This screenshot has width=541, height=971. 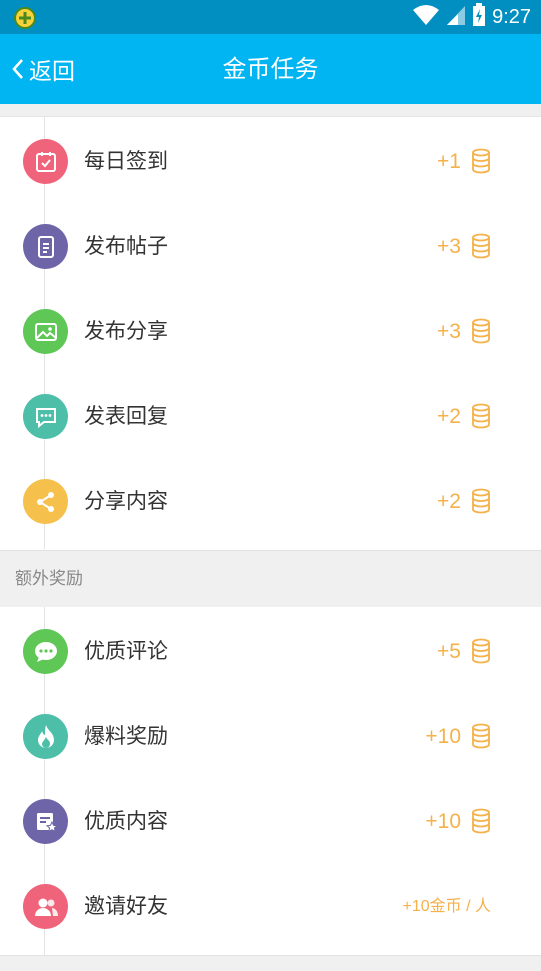 I want to click on signal-icon, so click(x=456, y=17).